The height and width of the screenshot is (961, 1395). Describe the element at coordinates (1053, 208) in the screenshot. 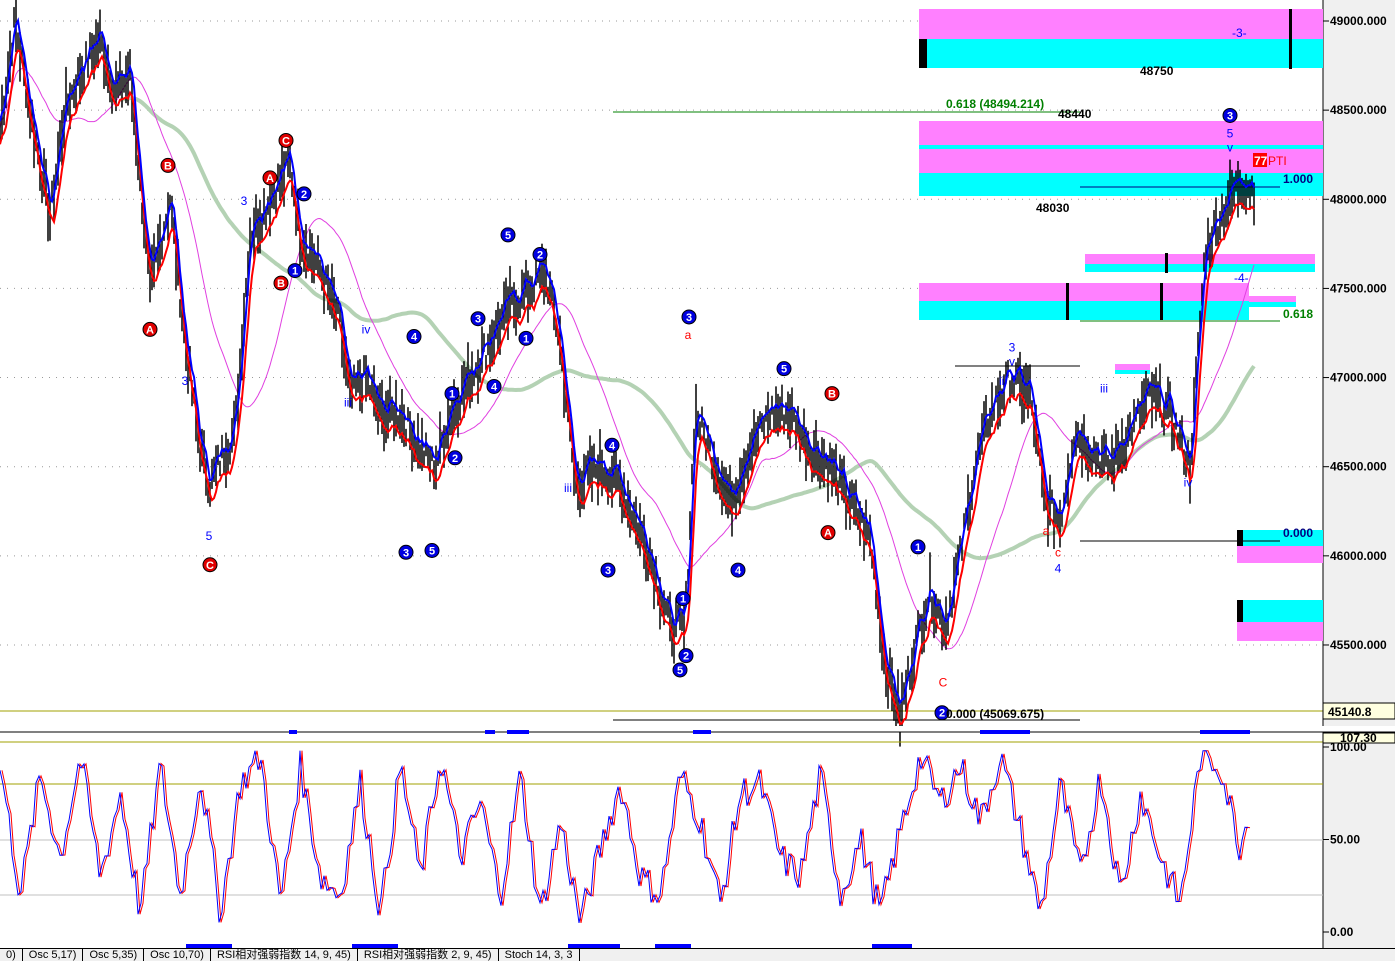

I see `level-48030-label: 48030` at that location.